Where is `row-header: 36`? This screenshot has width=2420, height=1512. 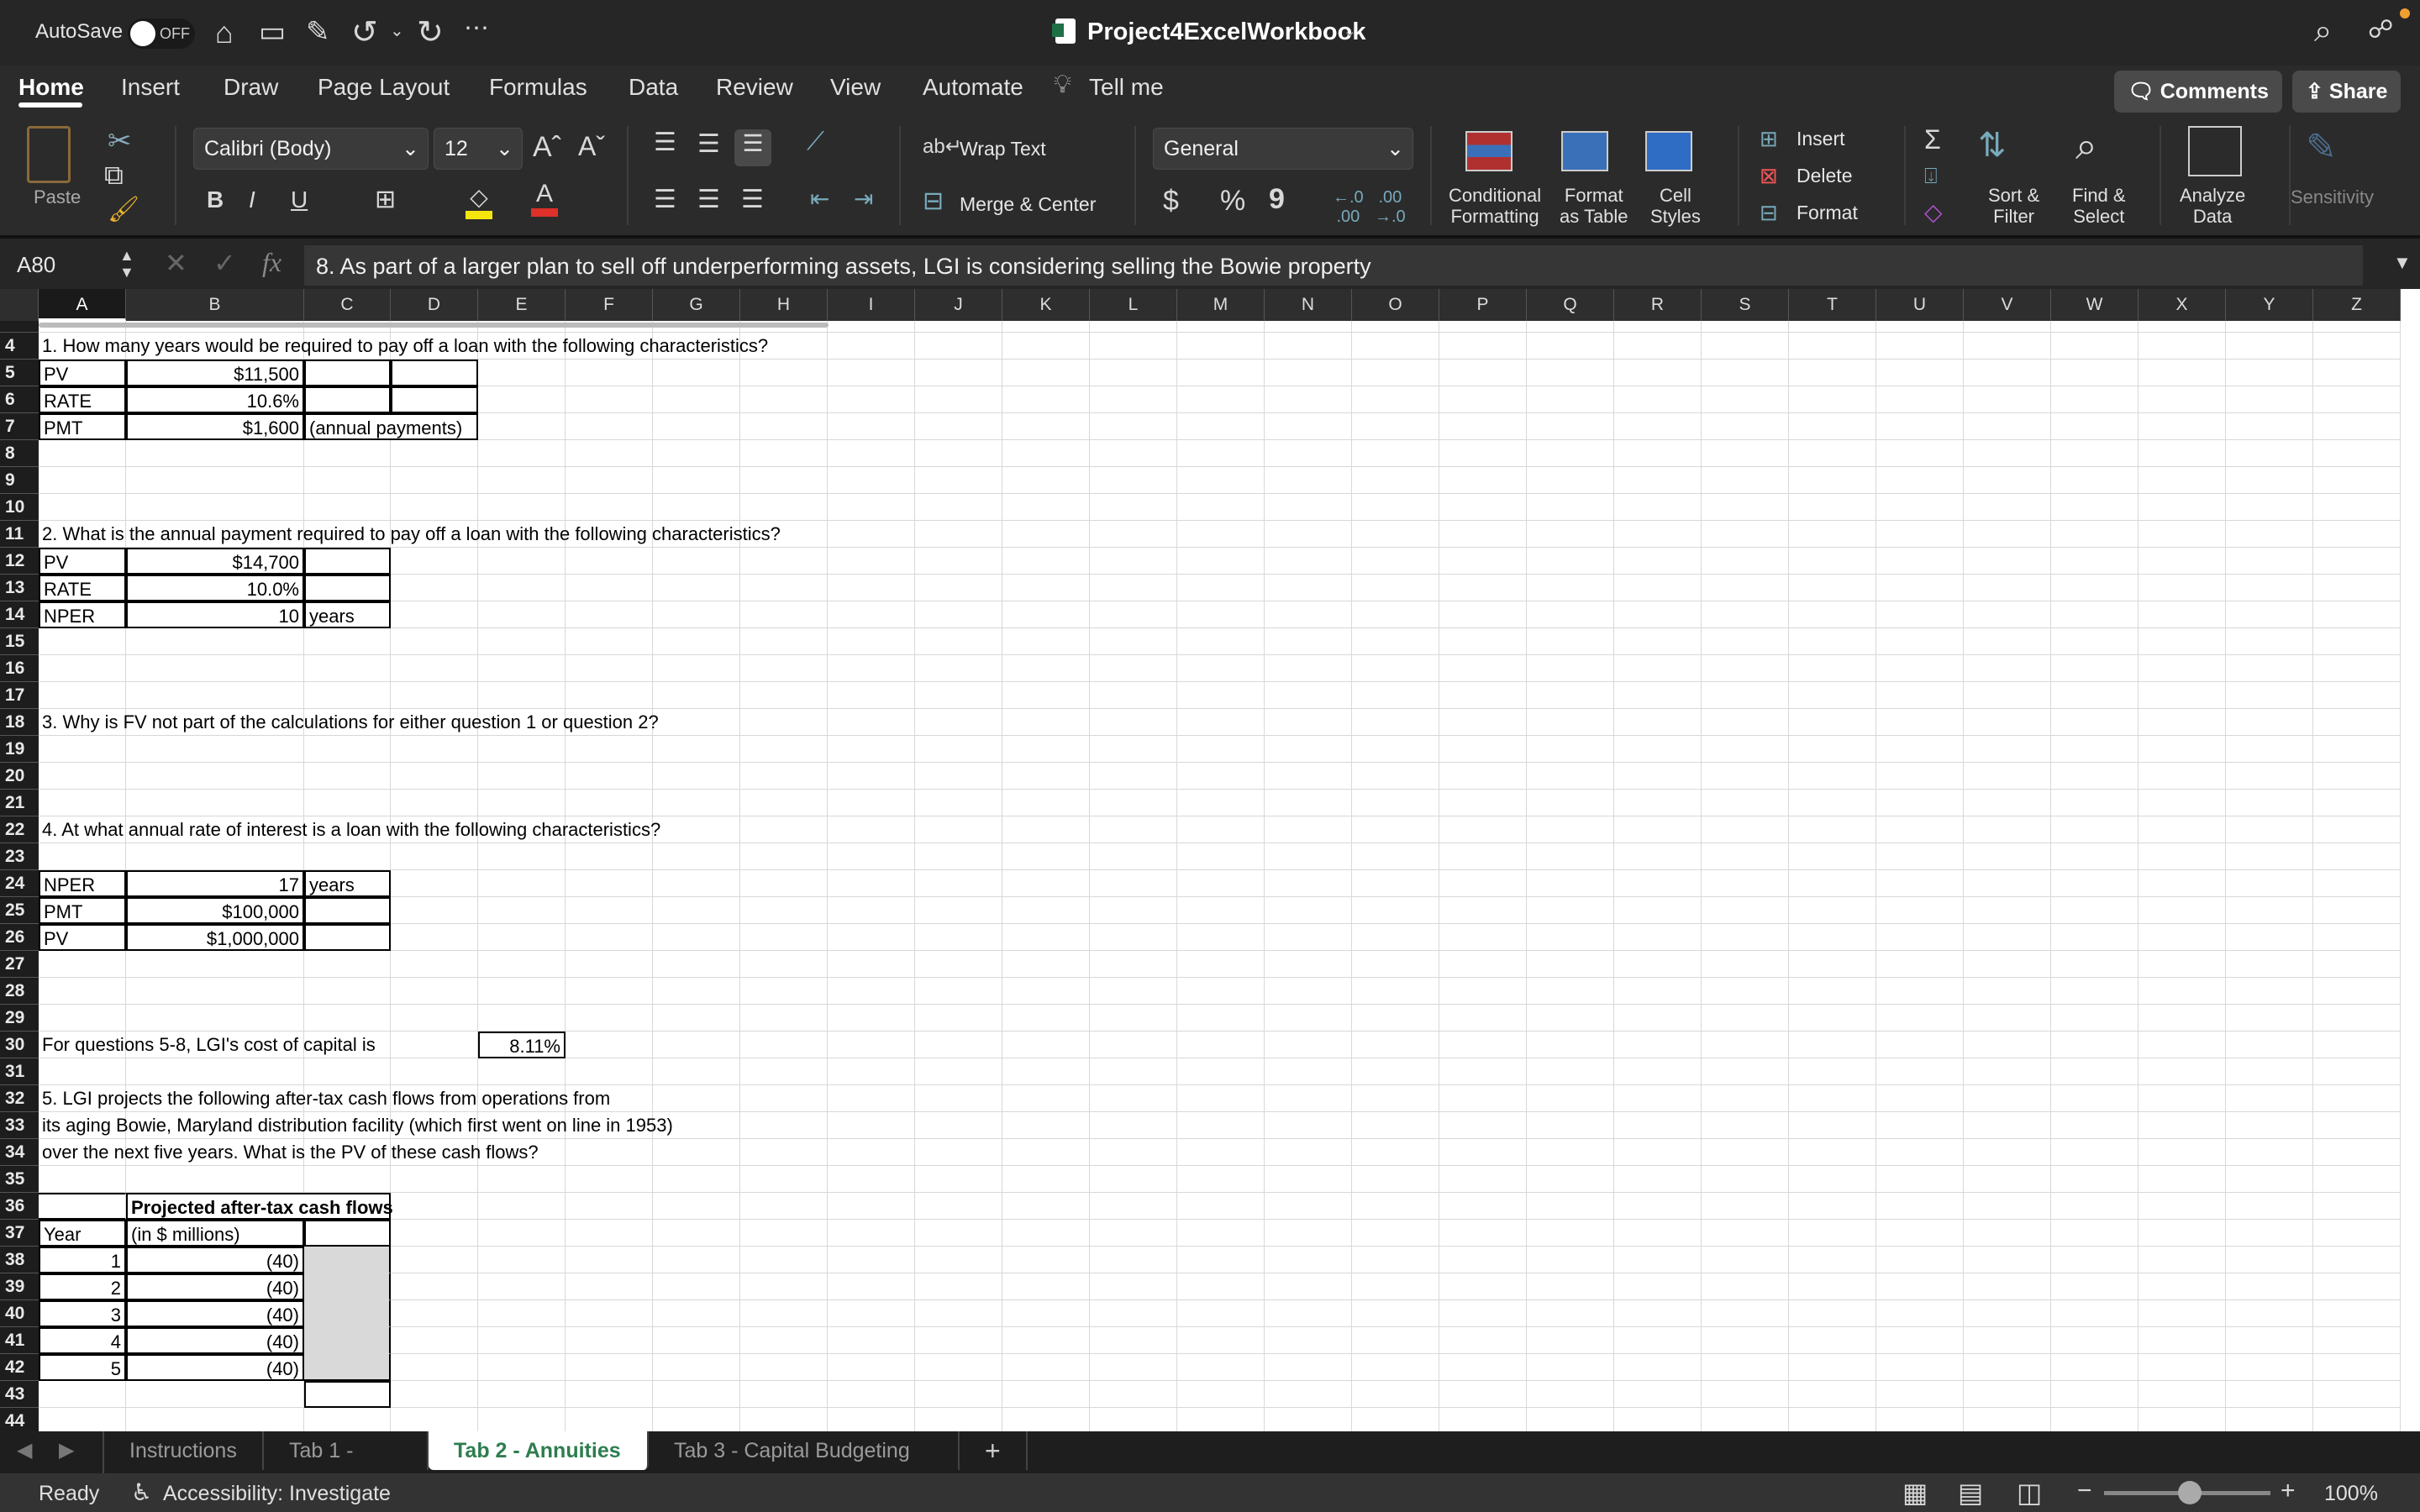
row-header: 36 is located at coordinates (19, 1206).